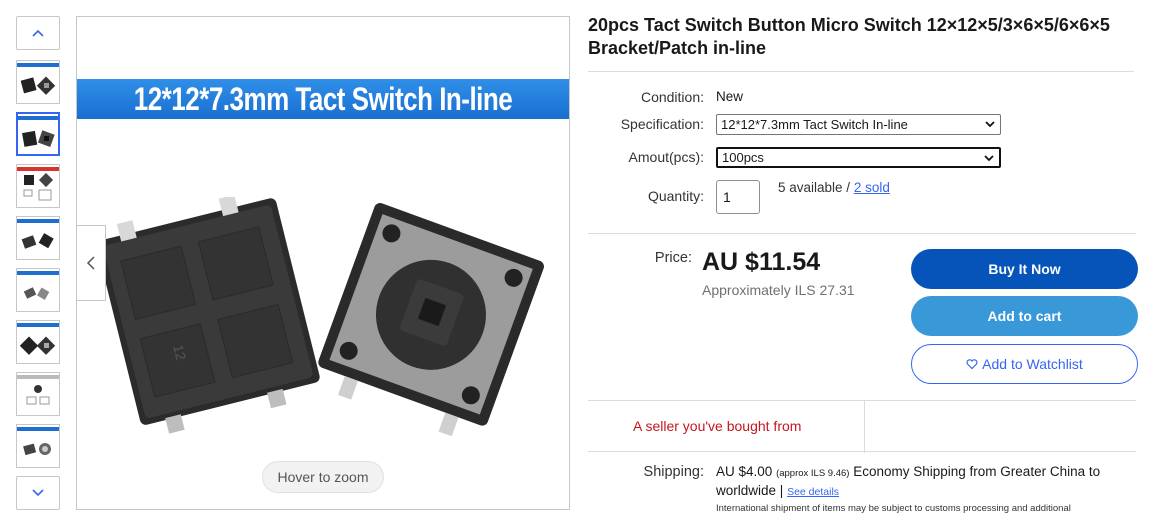 The width and height of the screenshot is (1150, 520). Describe the element at coordinates (666, 157) in the screenshot. I see `amount-label: Amout(pcs):` at that location.